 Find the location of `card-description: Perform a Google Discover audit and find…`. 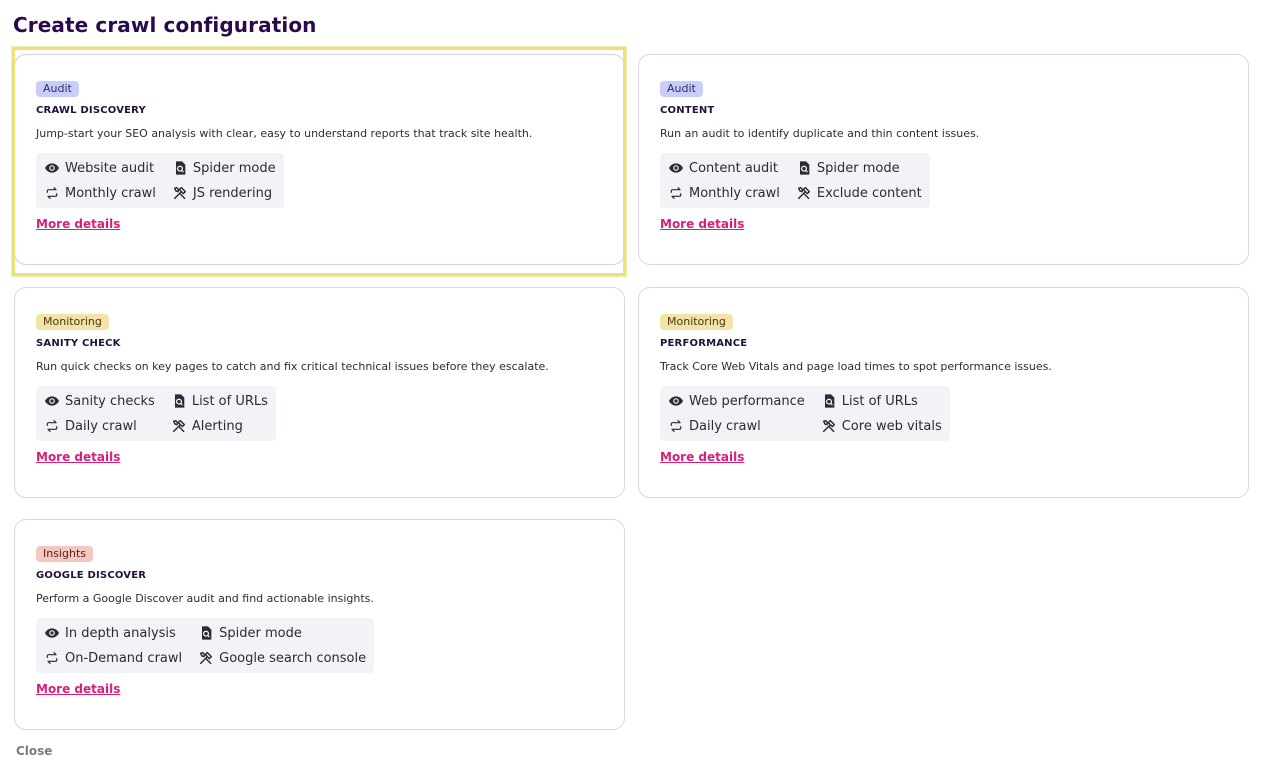

card-description: Perform a Google Discover audit and find… is located at coordinates (205, 598).